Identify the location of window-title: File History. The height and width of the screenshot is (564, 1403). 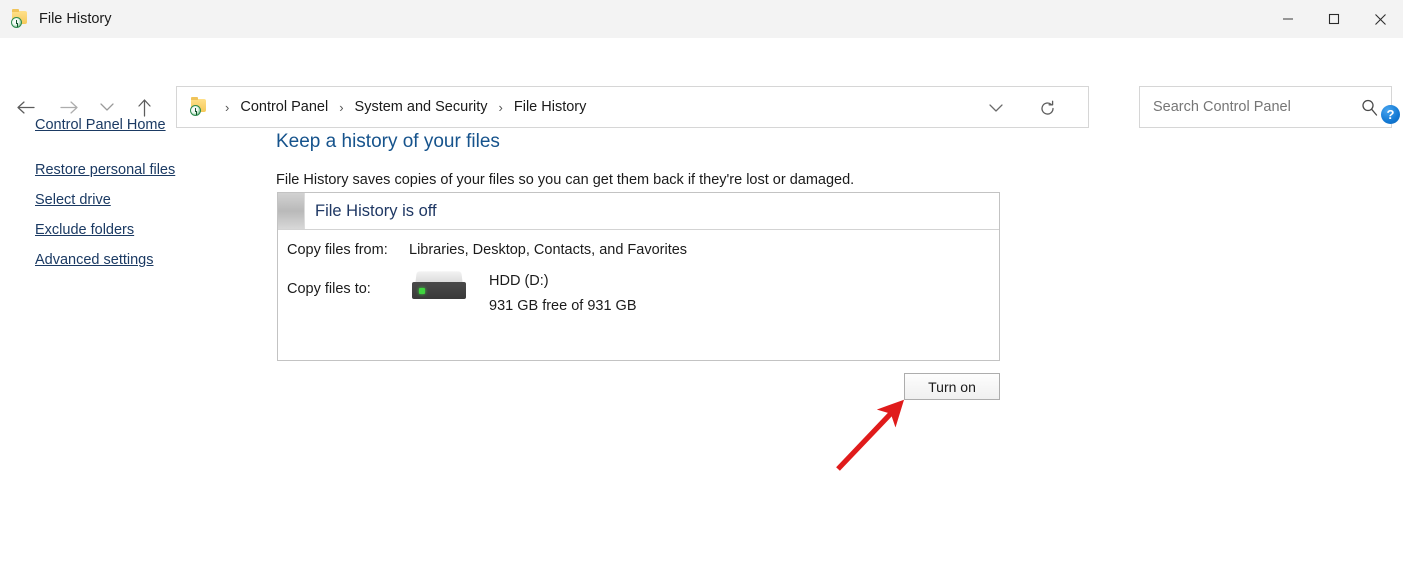
(75, 19).